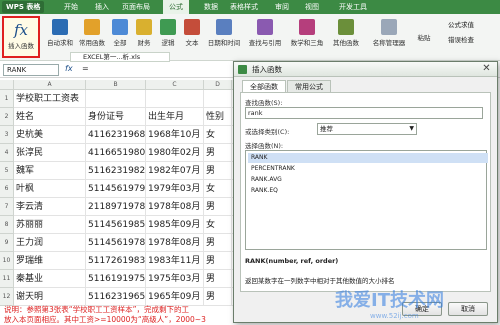 This screenshot has height=325, width=500. I want to click on fx-icon: fx, so click(69, 68).